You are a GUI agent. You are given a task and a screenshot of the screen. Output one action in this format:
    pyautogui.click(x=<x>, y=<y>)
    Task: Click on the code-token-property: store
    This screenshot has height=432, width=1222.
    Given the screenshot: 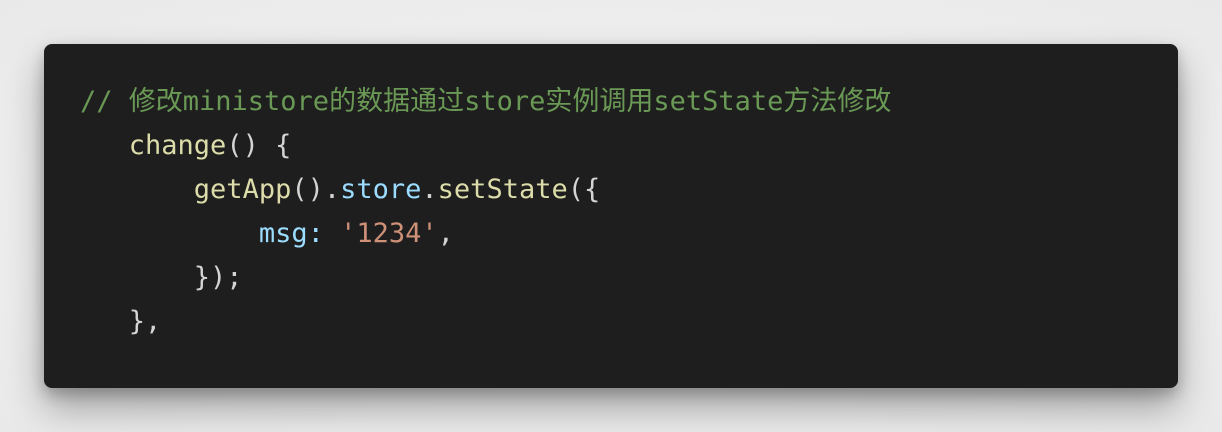 What is the action you would take?
    pyautogui.click(x=381, y=189)
    